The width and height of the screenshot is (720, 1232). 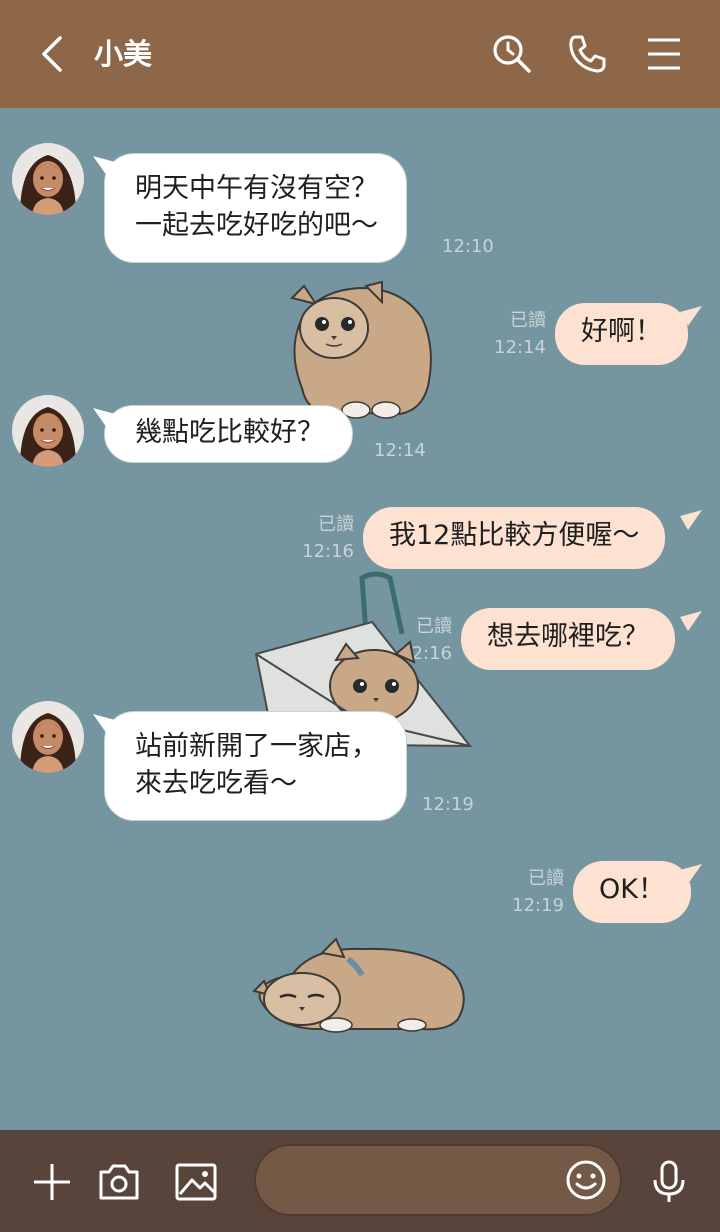 I want to click on message-bubble-outgoing: 我12點比較方便喔～, so click(x=514, y=538).